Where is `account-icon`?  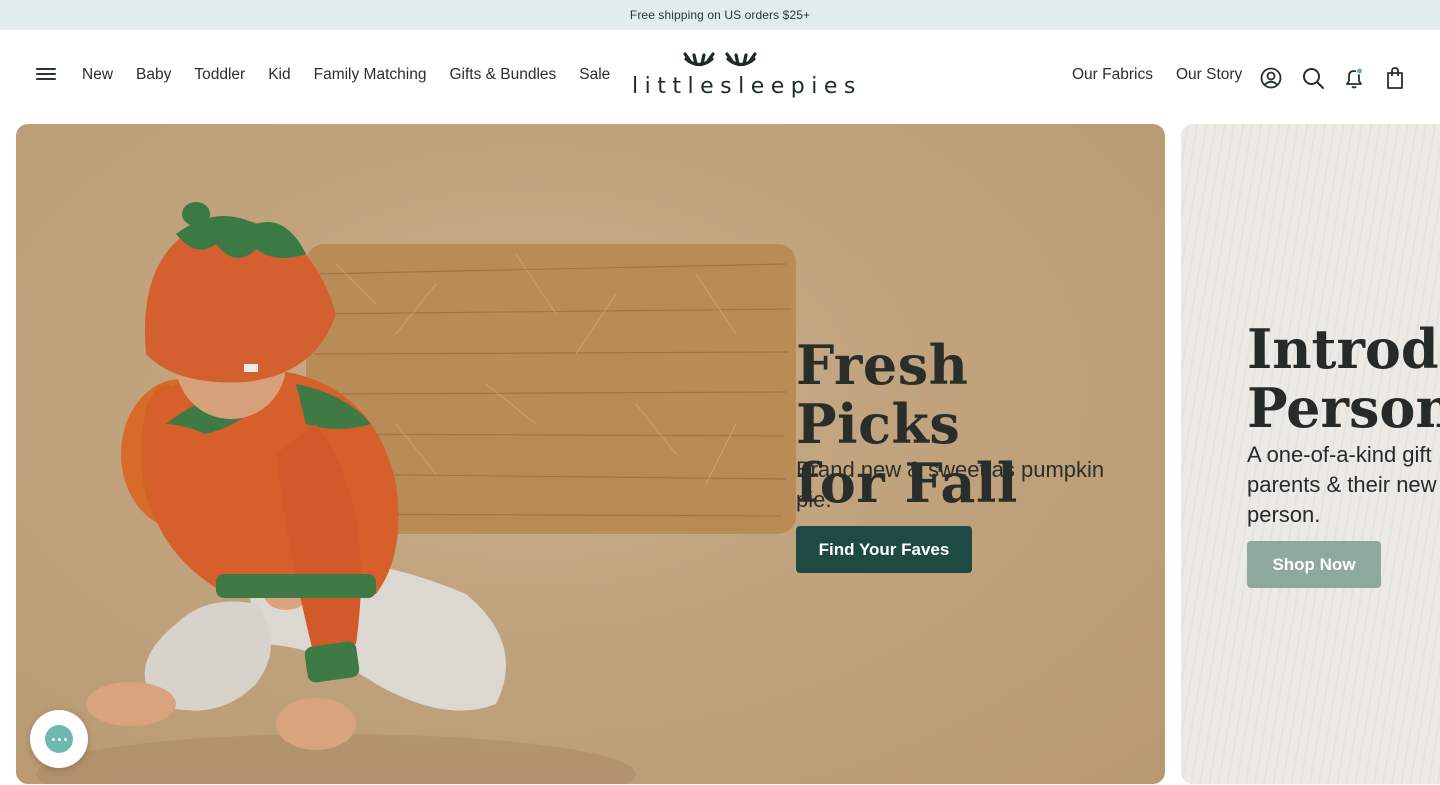
account-icon is located at coordinates (1271, 78).